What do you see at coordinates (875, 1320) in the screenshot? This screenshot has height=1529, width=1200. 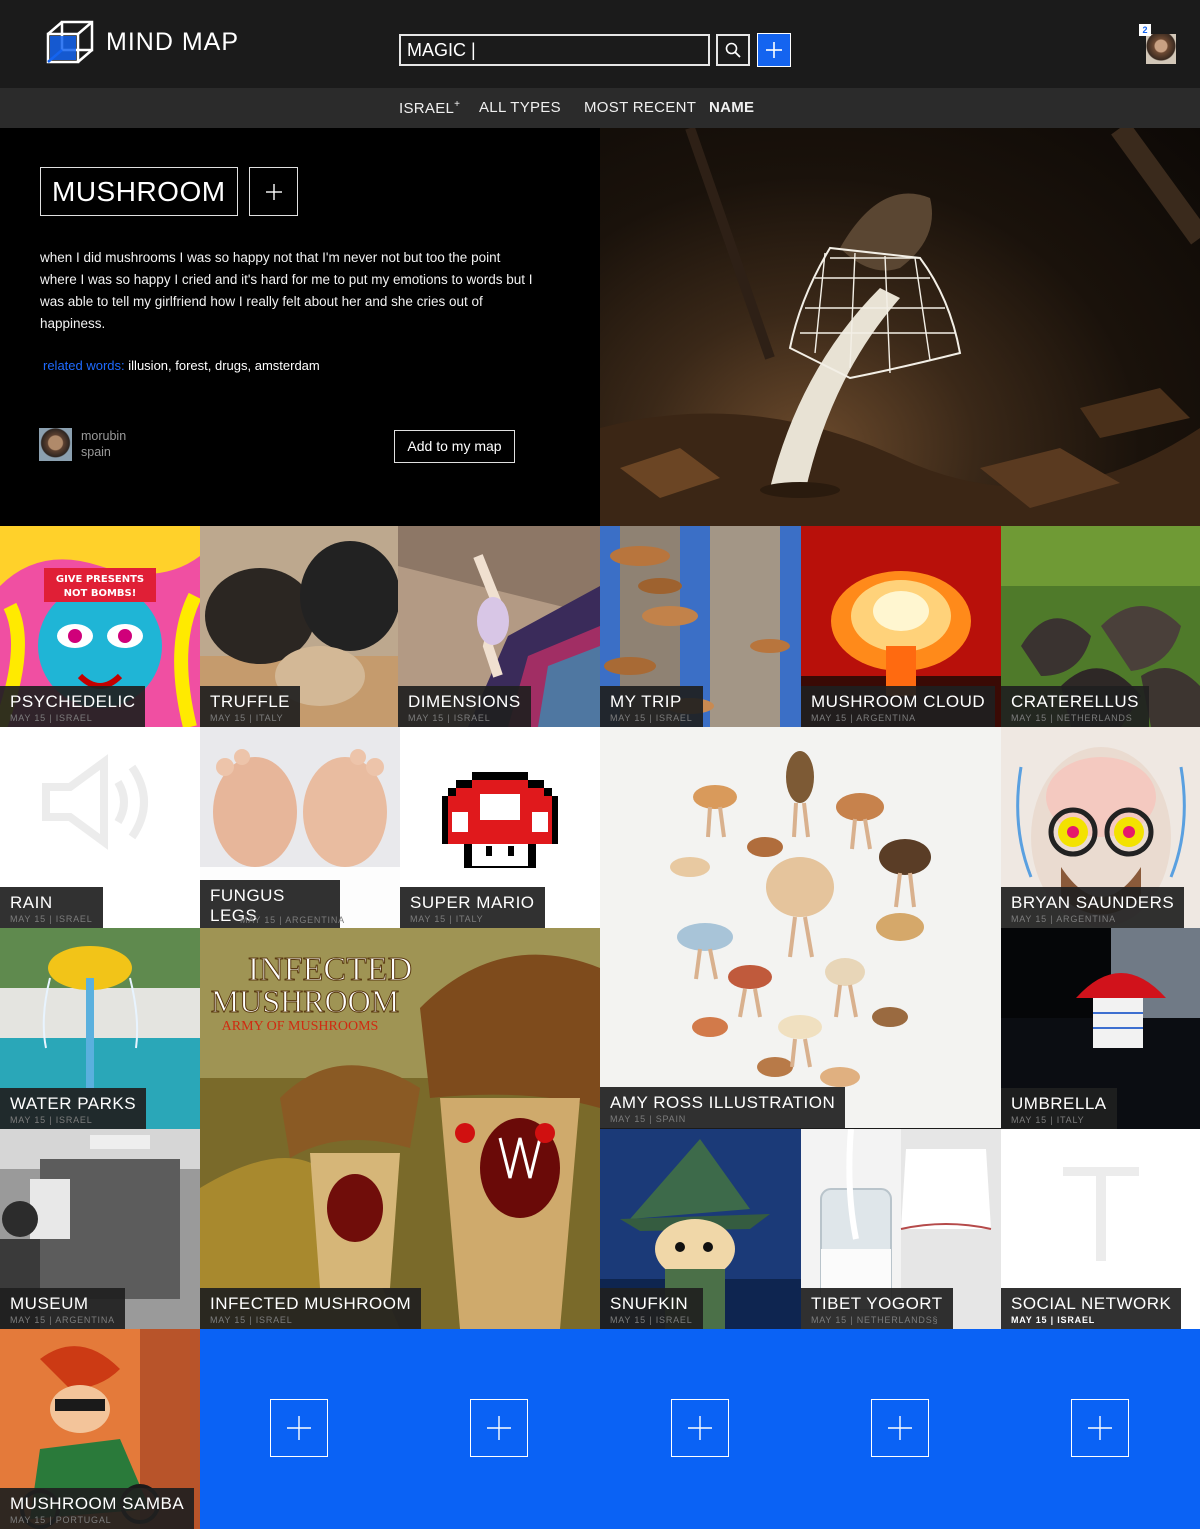 I see `tile-meta: MAY 15 | NETHERLANDS§` at bounding box center [875, 1320].